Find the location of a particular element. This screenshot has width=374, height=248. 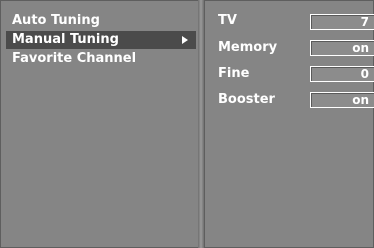

menu-item-favorite-channel: Favorite Channel is located at coordinates (71, 59).